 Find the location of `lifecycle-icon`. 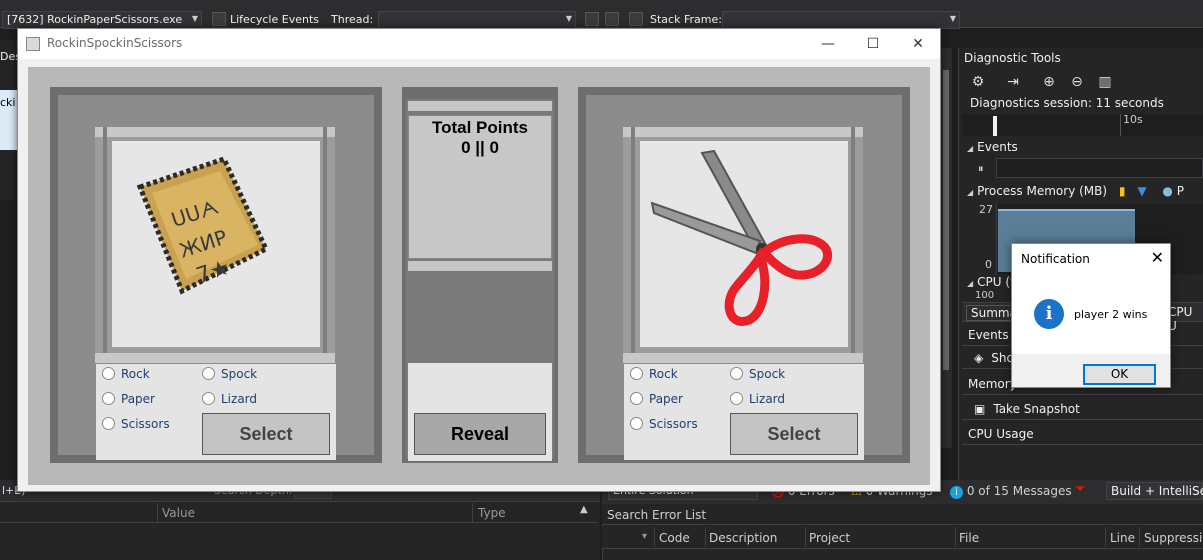

lifecycle-icon is located at coordinates (219, 19).